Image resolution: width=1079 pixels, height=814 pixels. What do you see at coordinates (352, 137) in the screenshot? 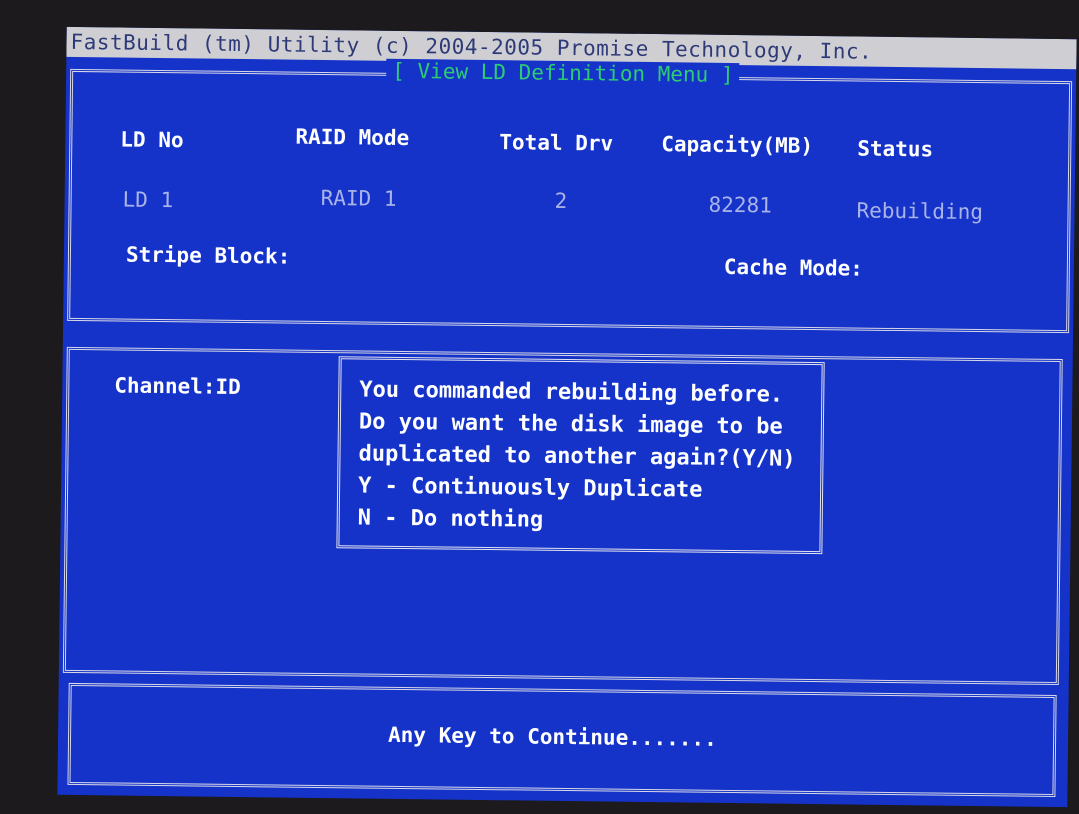
I see `header-raid-mode: RAID Mode` at bounding box center [352, 137].